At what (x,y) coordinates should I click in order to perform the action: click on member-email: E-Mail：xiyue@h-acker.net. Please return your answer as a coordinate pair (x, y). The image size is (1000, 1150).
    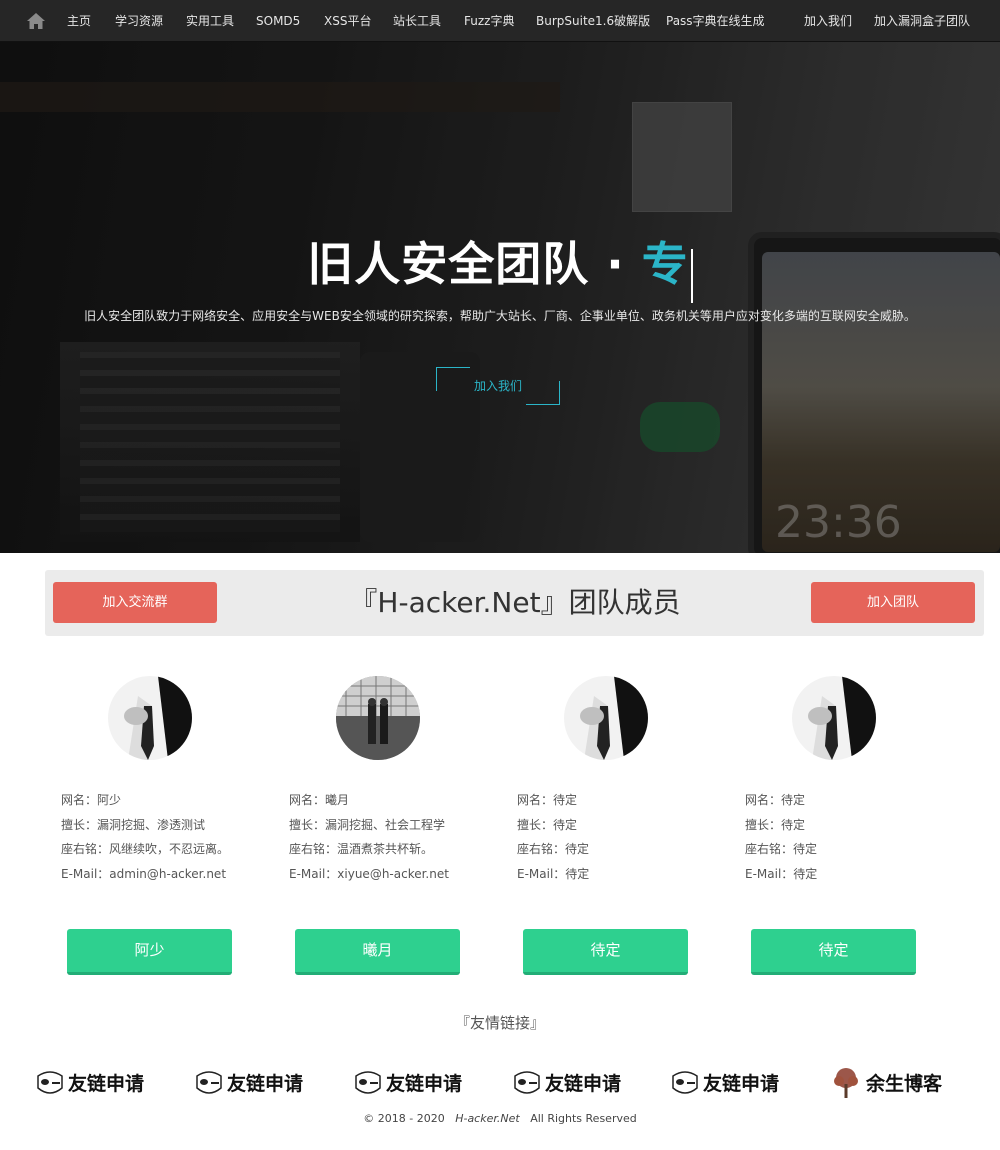
    Looking at the image, I should click on (369, 873).